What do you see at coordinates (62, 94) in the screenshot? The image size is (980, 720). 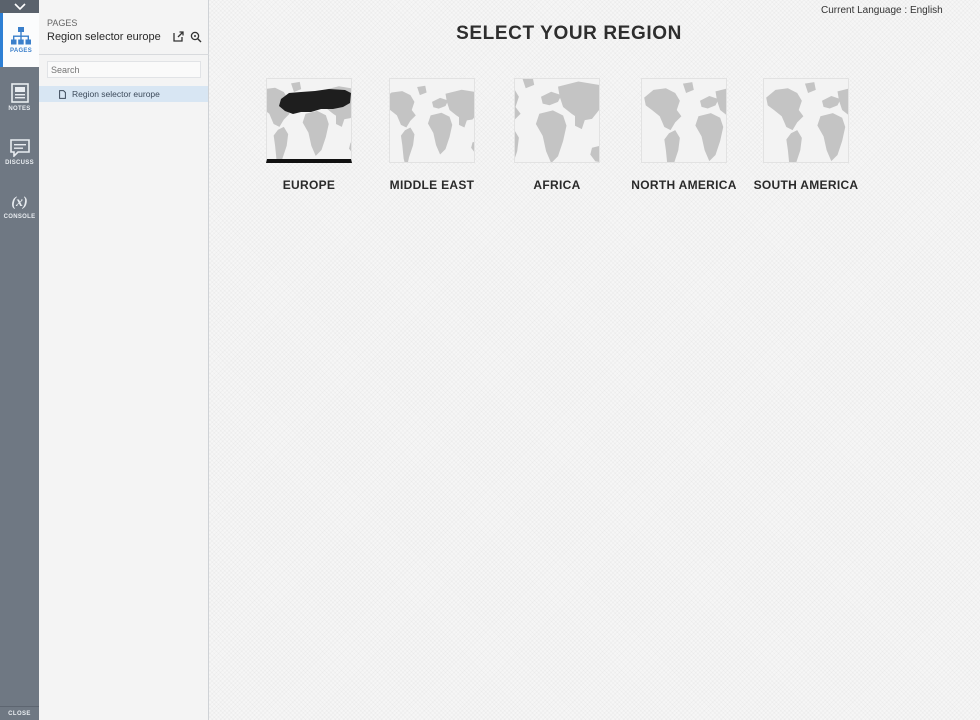 I see `page-icon` at bounding box center [62, 94].